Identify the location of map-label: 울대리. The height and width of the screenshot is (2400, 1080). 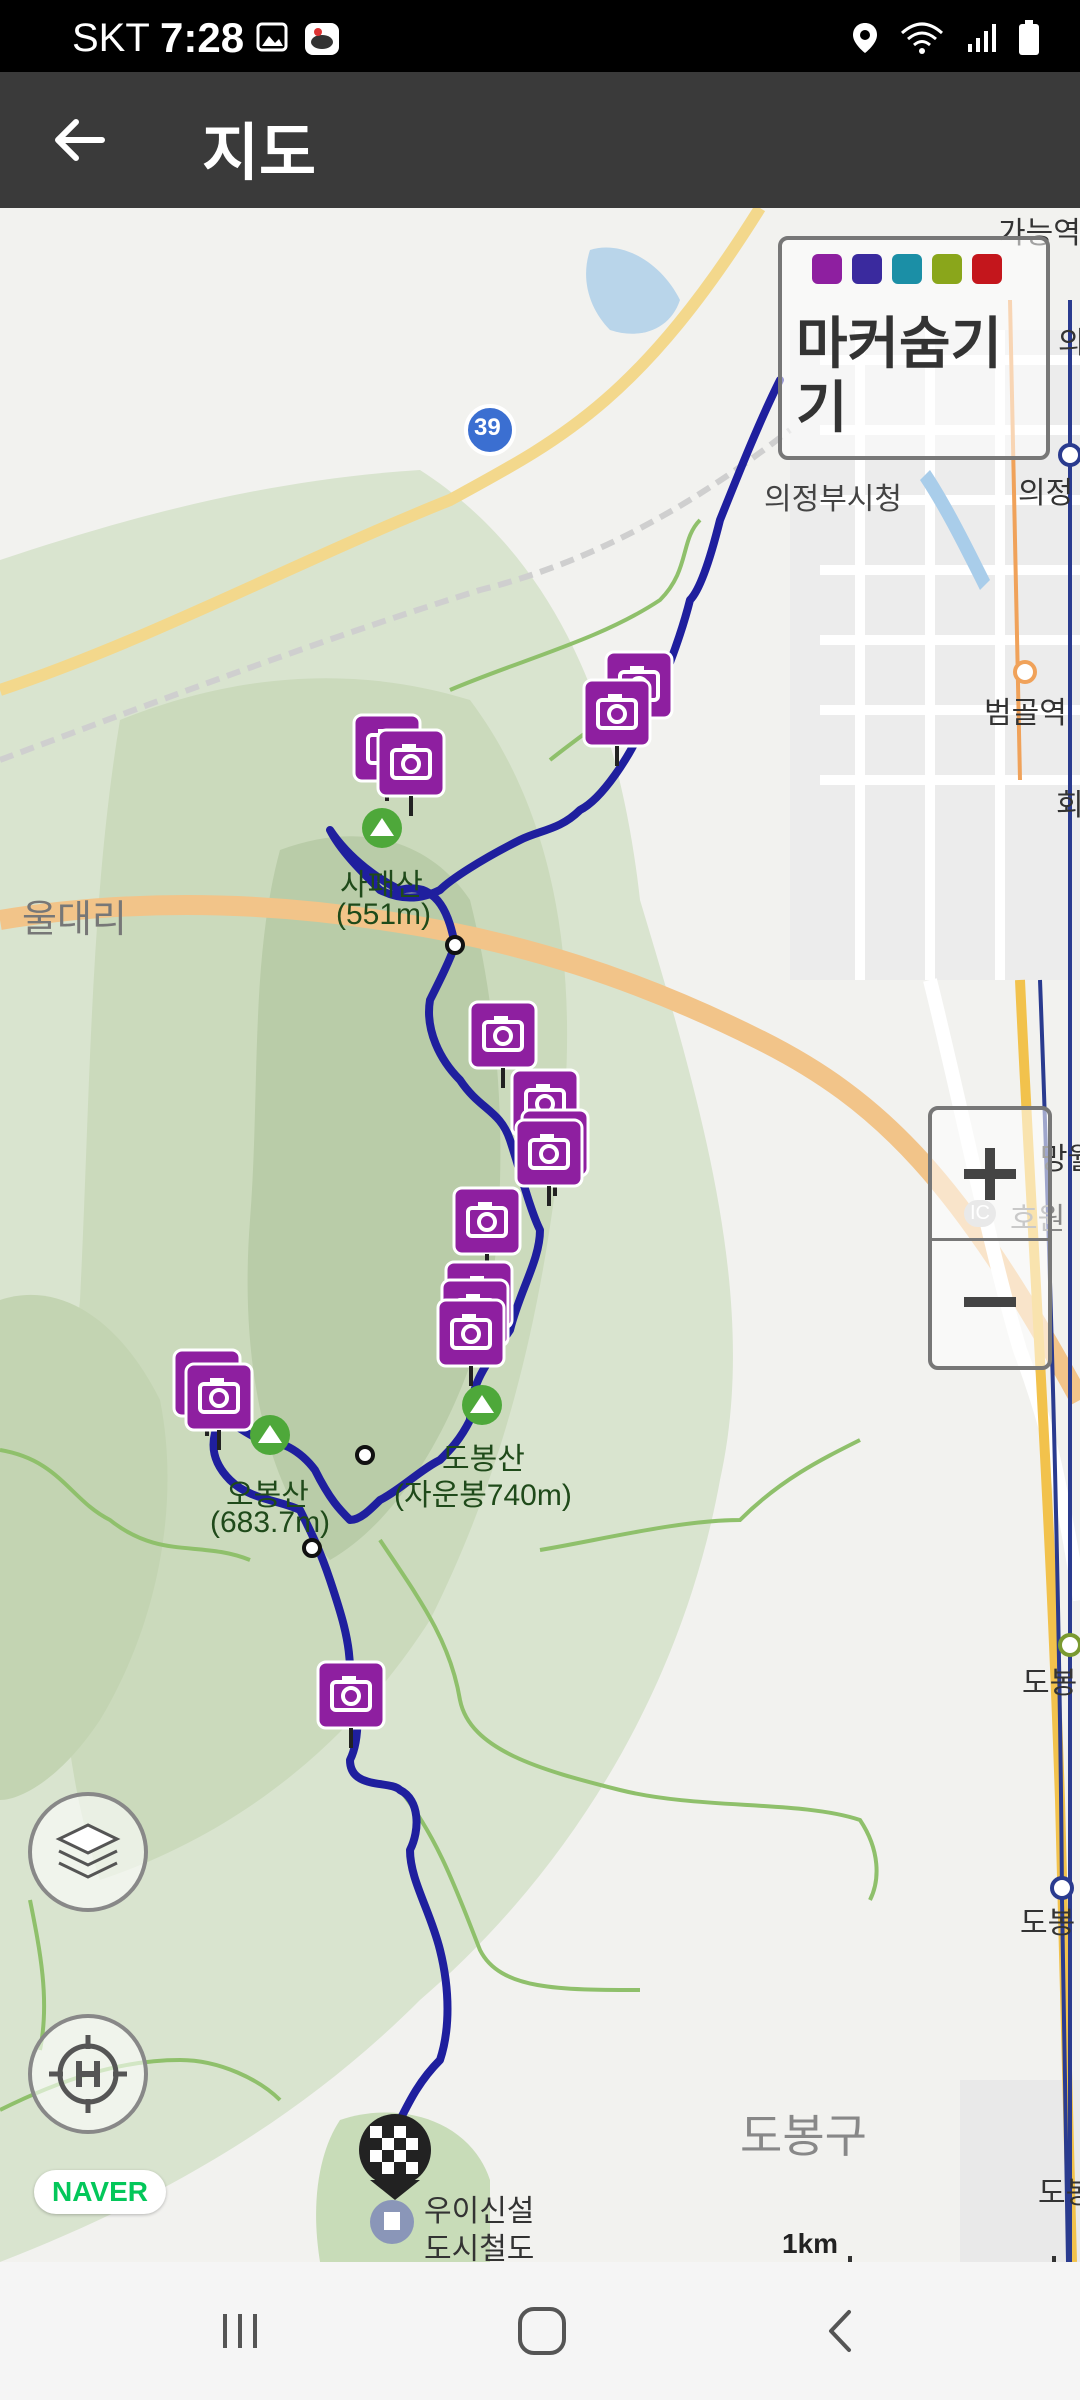
(74, 920).